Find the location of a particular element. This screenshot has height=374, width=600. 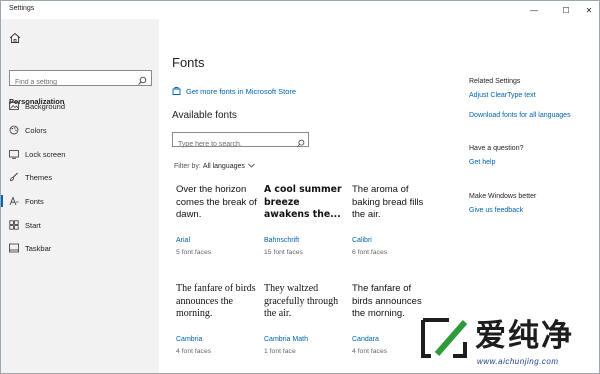

sidebar-item-background: Background is located at coordinates (80, 106).